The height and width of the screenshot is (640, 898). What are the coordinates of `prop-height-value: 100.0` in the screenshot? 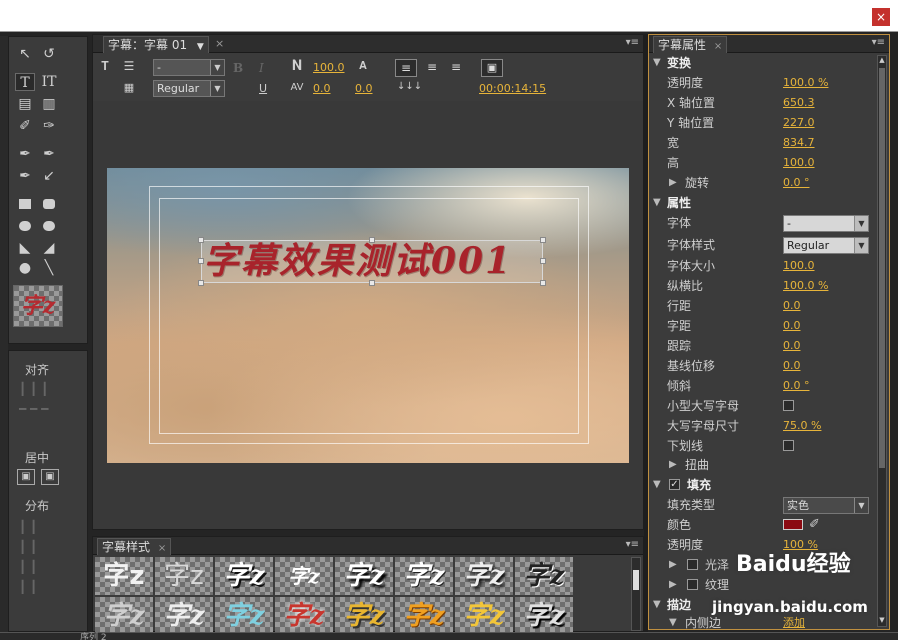 It's located at (799, 163).